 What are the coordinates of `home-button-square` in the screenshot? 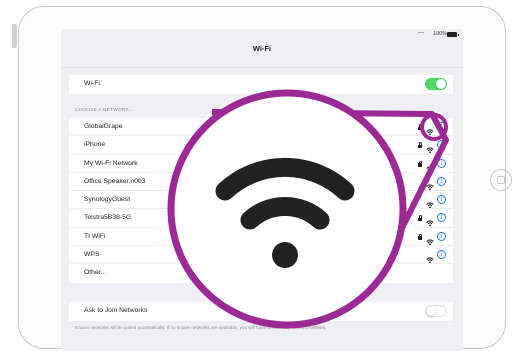 It's located at (501, 180).